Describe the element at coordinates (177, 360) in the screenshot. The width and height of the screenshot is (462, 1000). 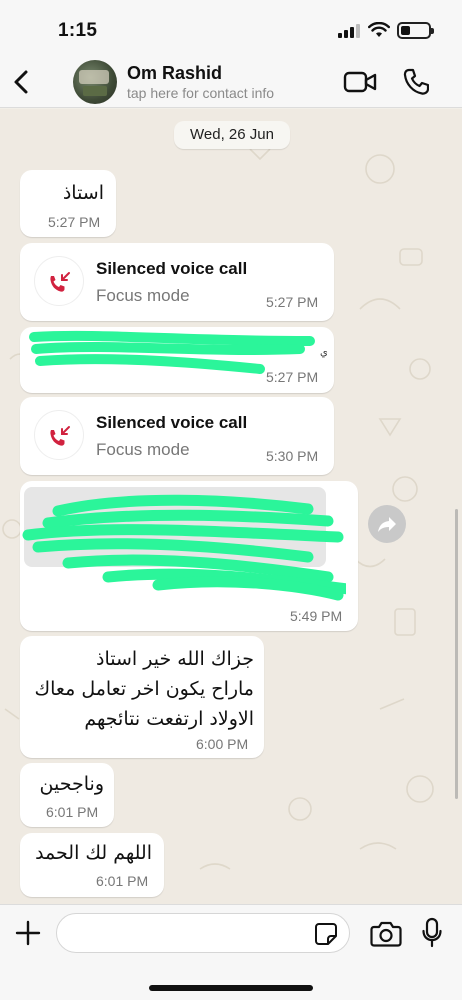
I see `message-bubble-redacted: ي 5:27 PM` at that location.